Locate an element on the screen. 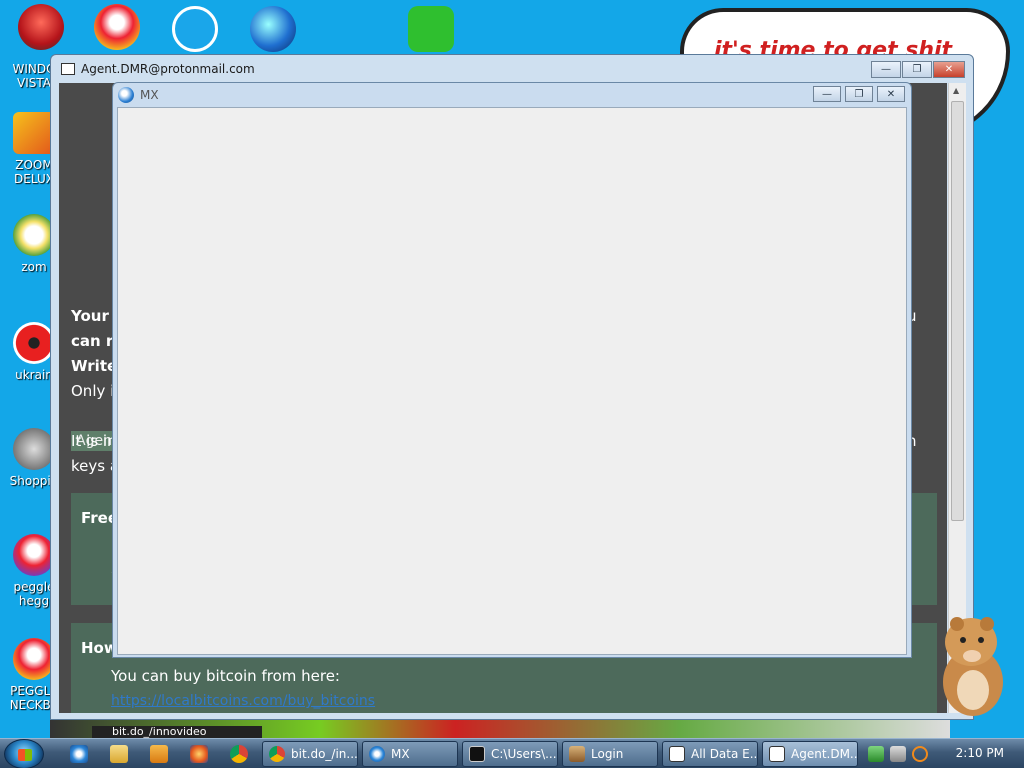 The height and width of the screenshot is (768, 1024). taskbar-button-label: Login is located at coordinates (607, 754).